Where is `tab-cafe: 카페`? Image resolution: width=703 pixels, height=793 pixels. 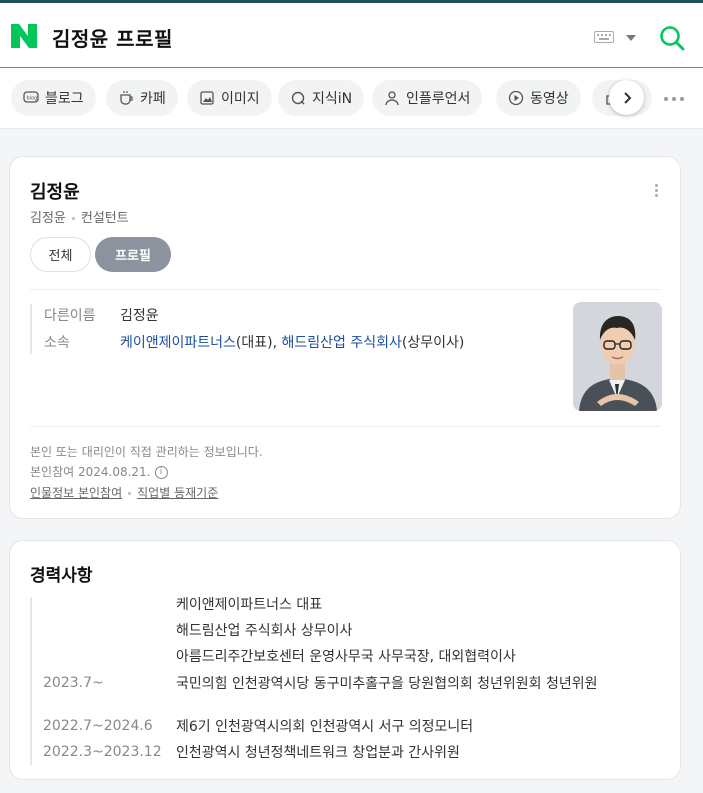
tab-cafe: 카페 is located at coordinates (142, 98).